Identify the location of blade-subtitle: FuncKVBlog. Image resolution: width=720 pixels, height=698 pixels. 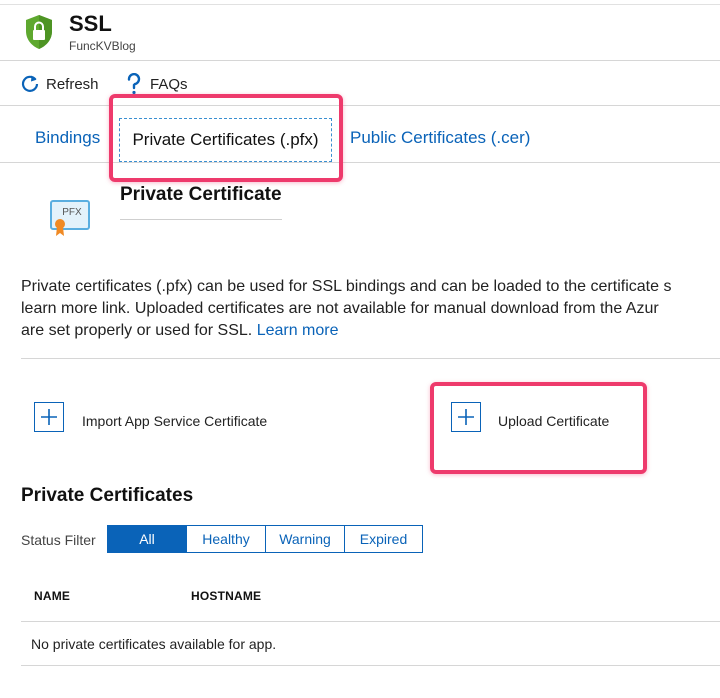
(102, 46).